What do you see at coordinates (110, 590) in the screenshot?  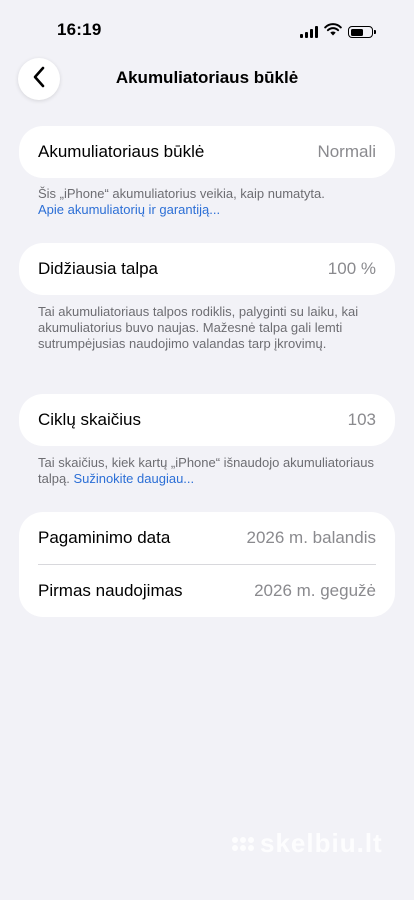 I see `first-use-label: Pirmas naudojimas` at bounding box center [110, 590].